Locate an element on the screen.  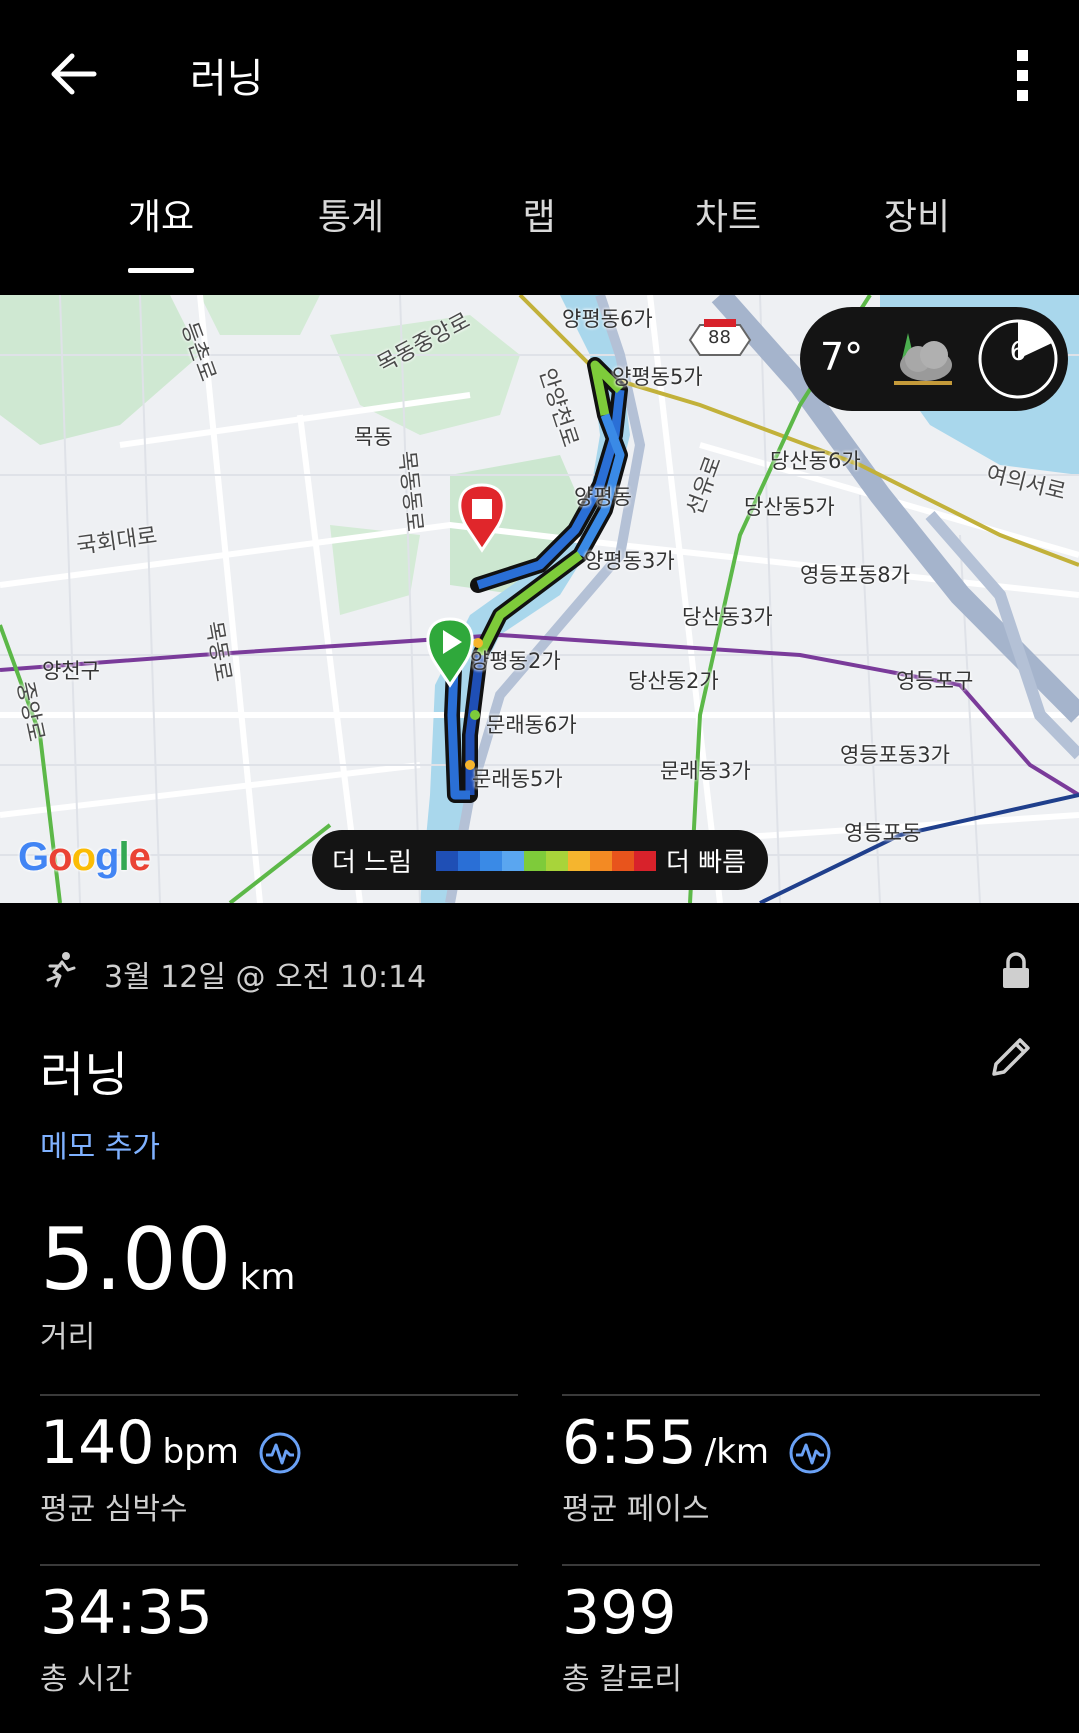
back-button is located at coordinates (74, 74).